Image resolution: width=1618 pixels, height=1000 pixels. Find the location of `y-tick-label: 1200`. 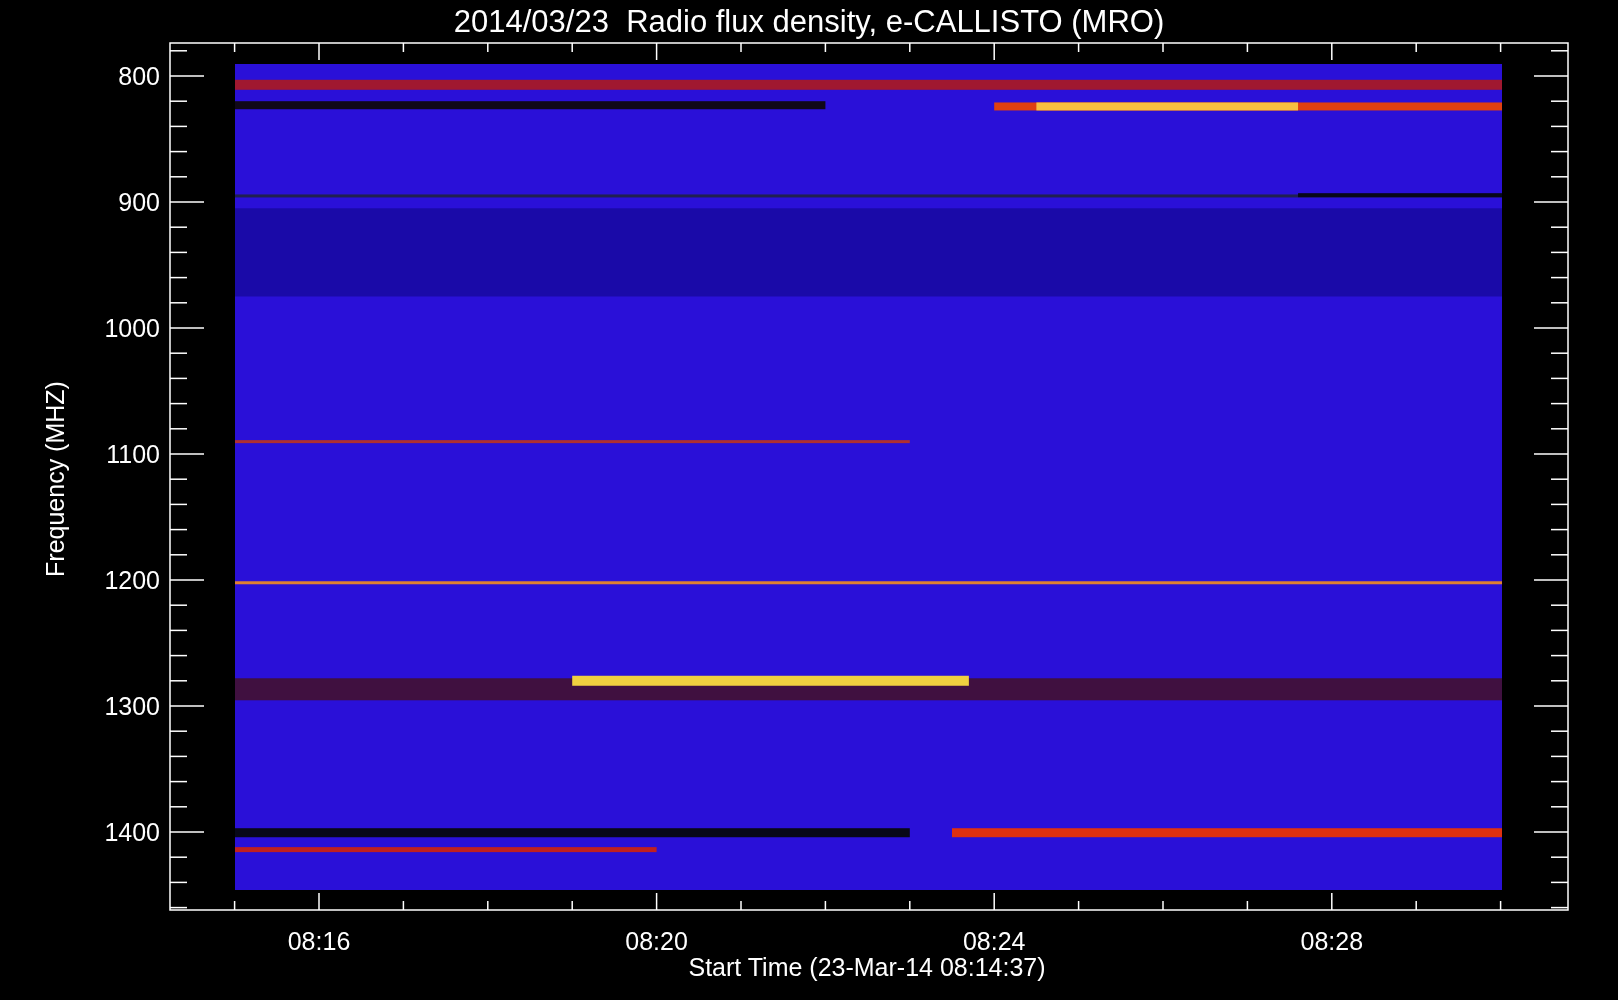

y-tick-label: 1200 is located at coordinates (132, 580).